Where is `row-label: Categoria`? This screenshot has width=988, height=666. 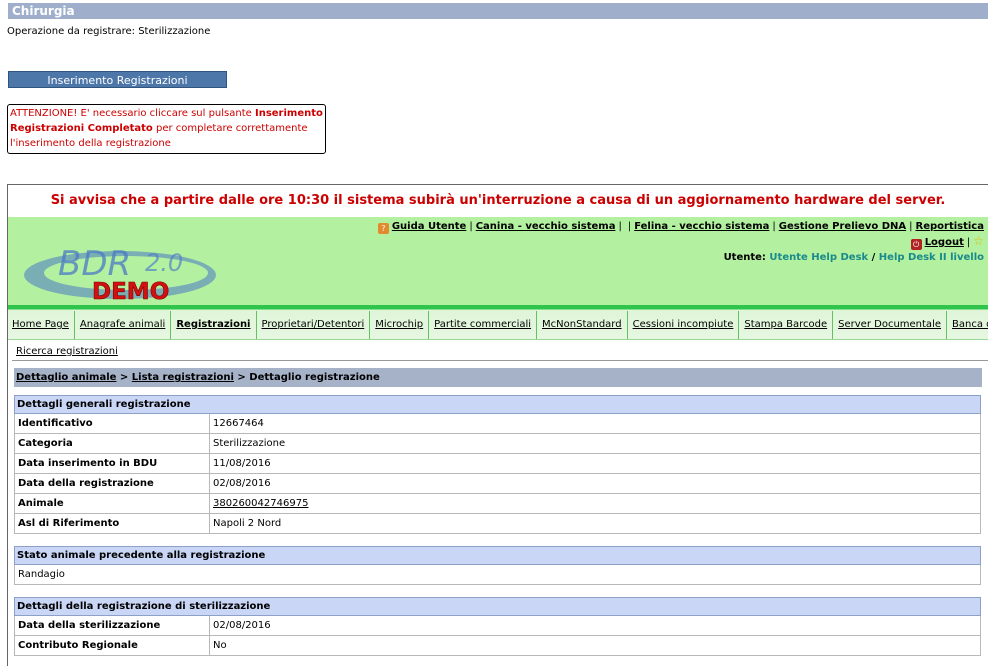
row-label: Categoria is located at coordinates (112, 443).